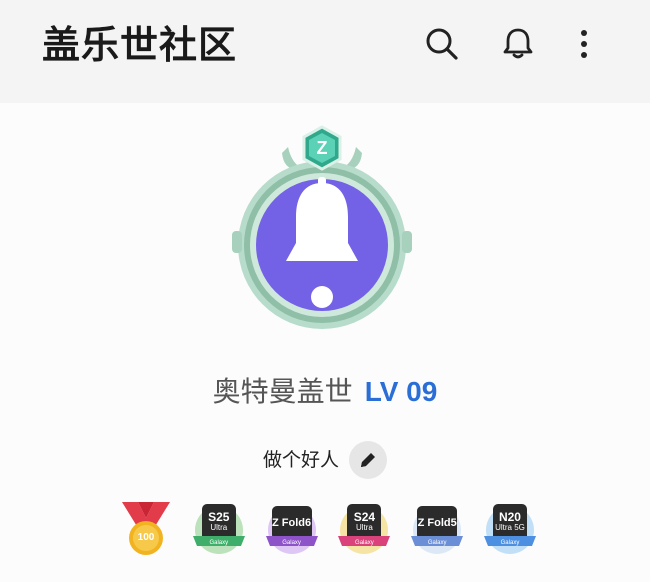 The width and height of the screenshot is (650, 582). Describe the element at coordinates (219, 517) in the screenshot. I see `badge-title: S25` at that location.